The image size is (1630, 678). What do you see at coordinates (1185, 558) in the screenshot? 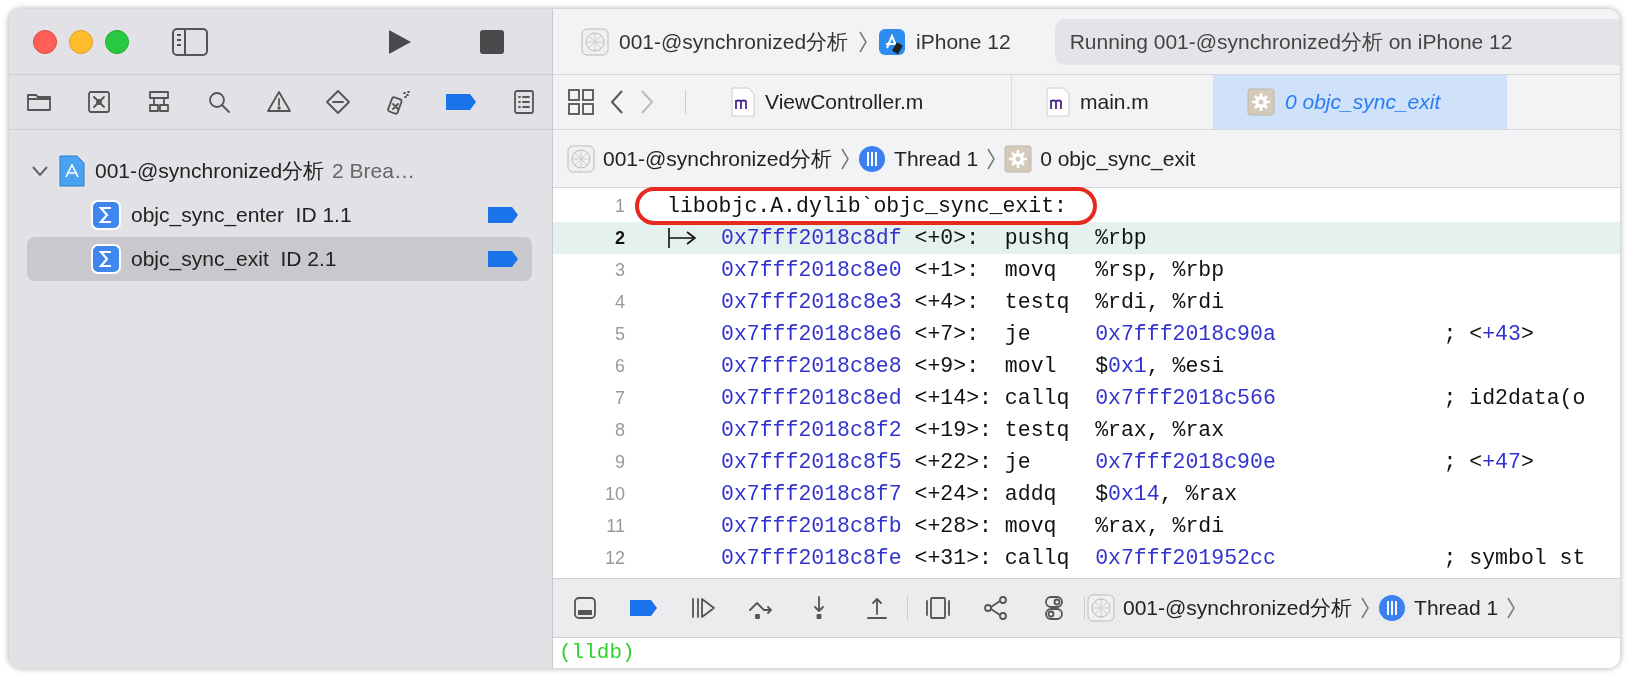
I see `instruction-operands: 0x7fff201952cc` at bounding box center [1185, 558].